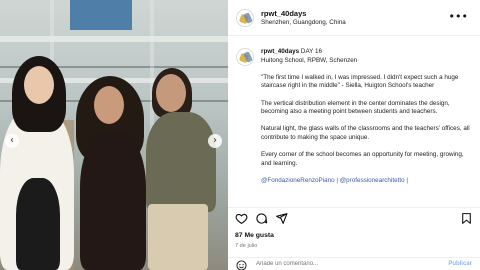  Describe the element at coordinates (303, 22) in the screenshot. I see `post-location: Shenzhen, Guangdong, China` at that location.